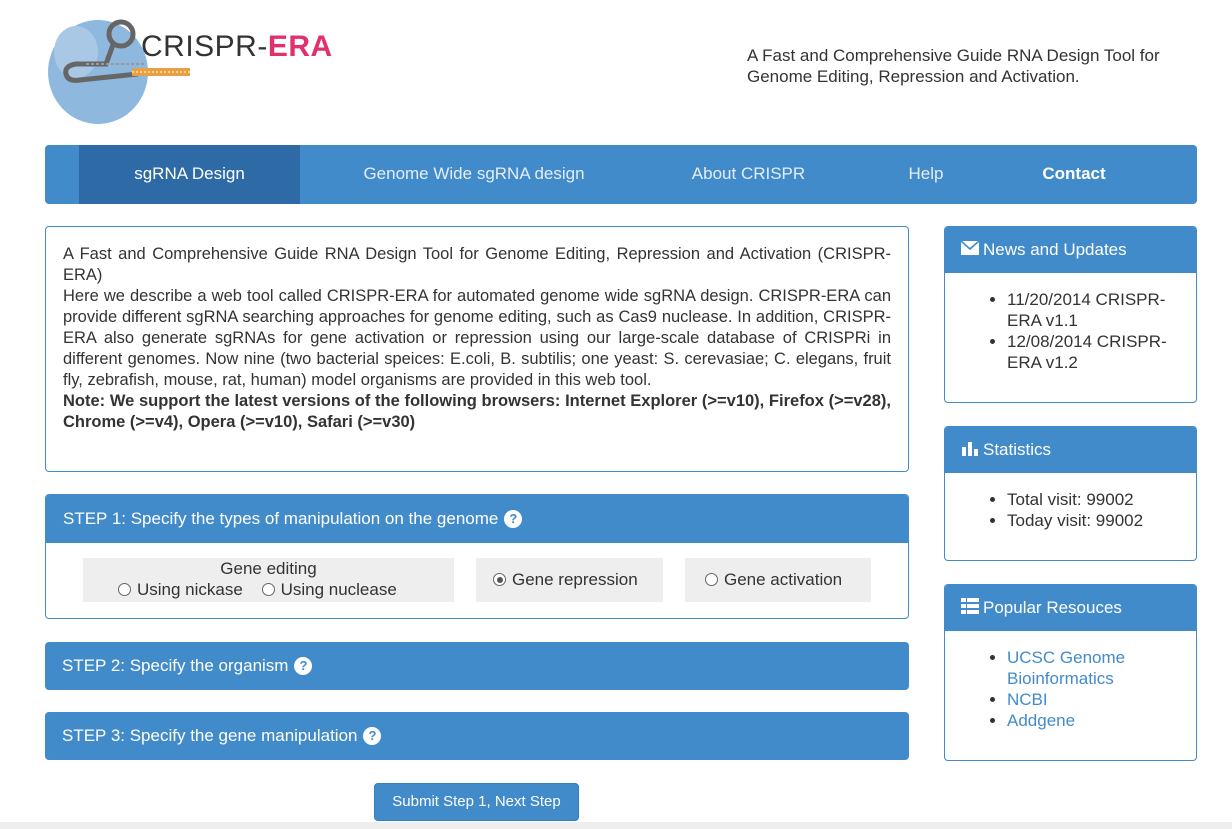  I want to click on list-item: Today visit: 99002, so click(1101, 520).